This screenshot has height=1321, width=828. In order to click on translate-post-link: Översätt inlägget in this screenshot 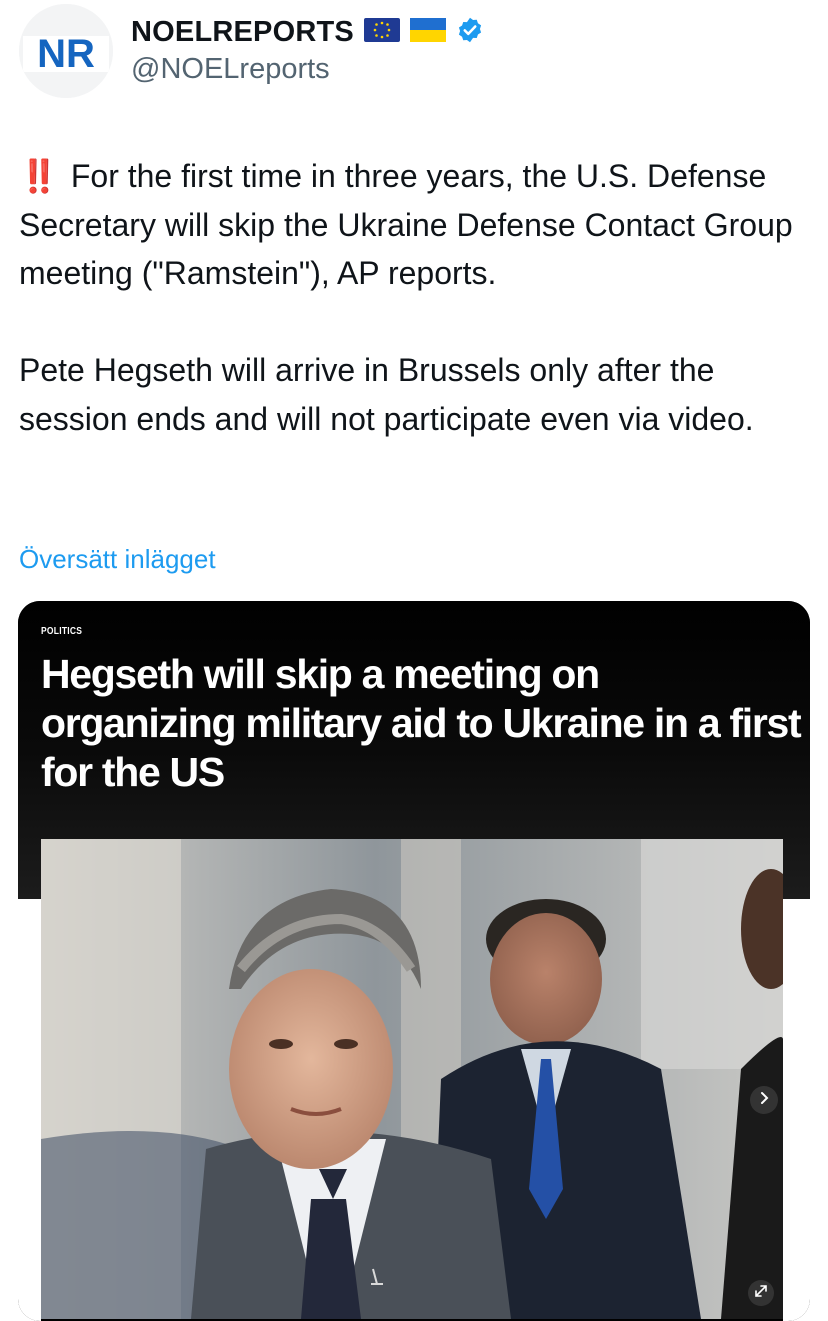, I will do `click(117, 559)`.